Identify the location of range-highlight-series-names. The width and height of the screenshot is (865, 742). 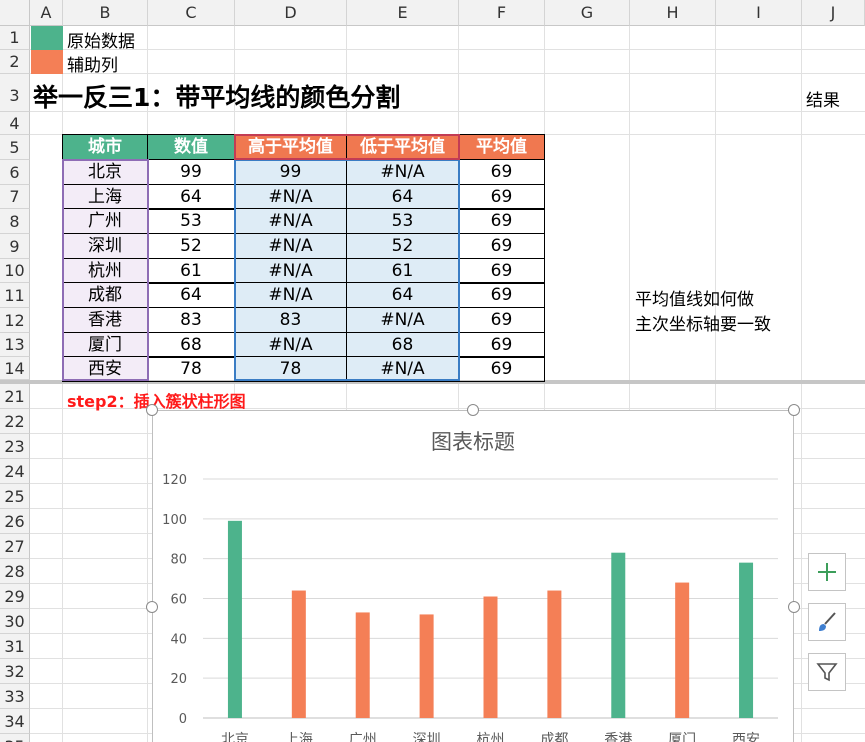
(347, 147).